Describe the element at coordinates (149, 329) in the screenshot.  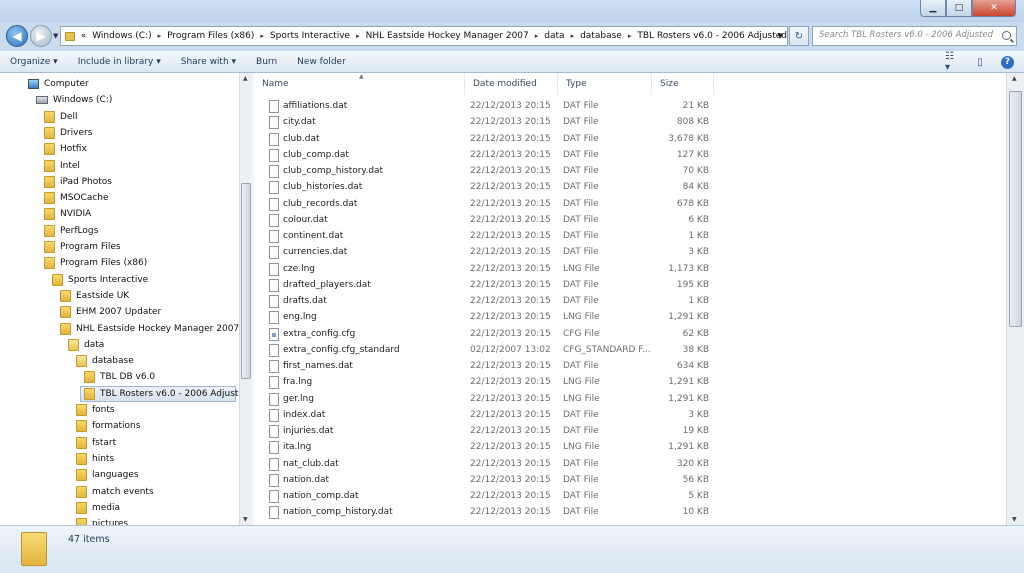
I see `tree-item: NHL Eastside Hockey Manager 2007` at that location.